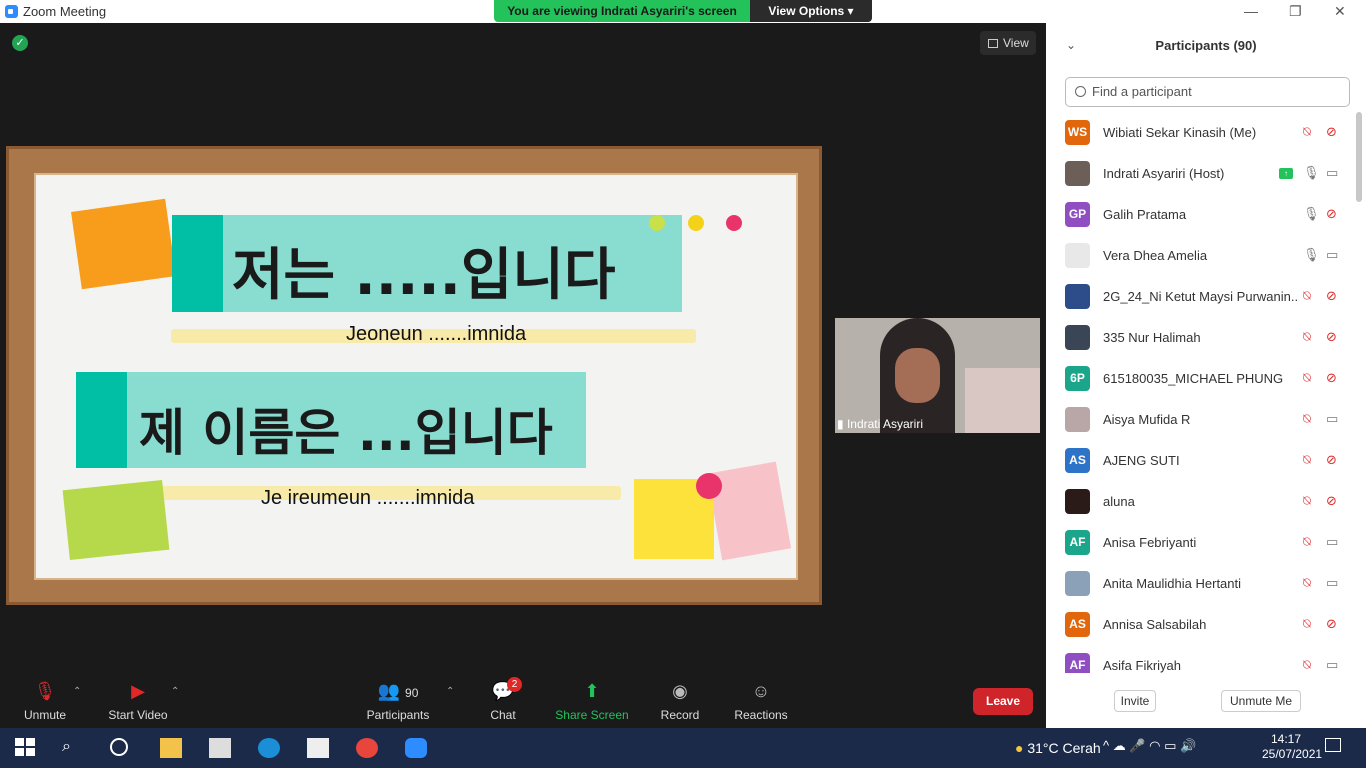 The width and height of the screenshot is (1366, 768). I want to click on share-screen-button: ⬆ Share Screen, so click(592, 701).